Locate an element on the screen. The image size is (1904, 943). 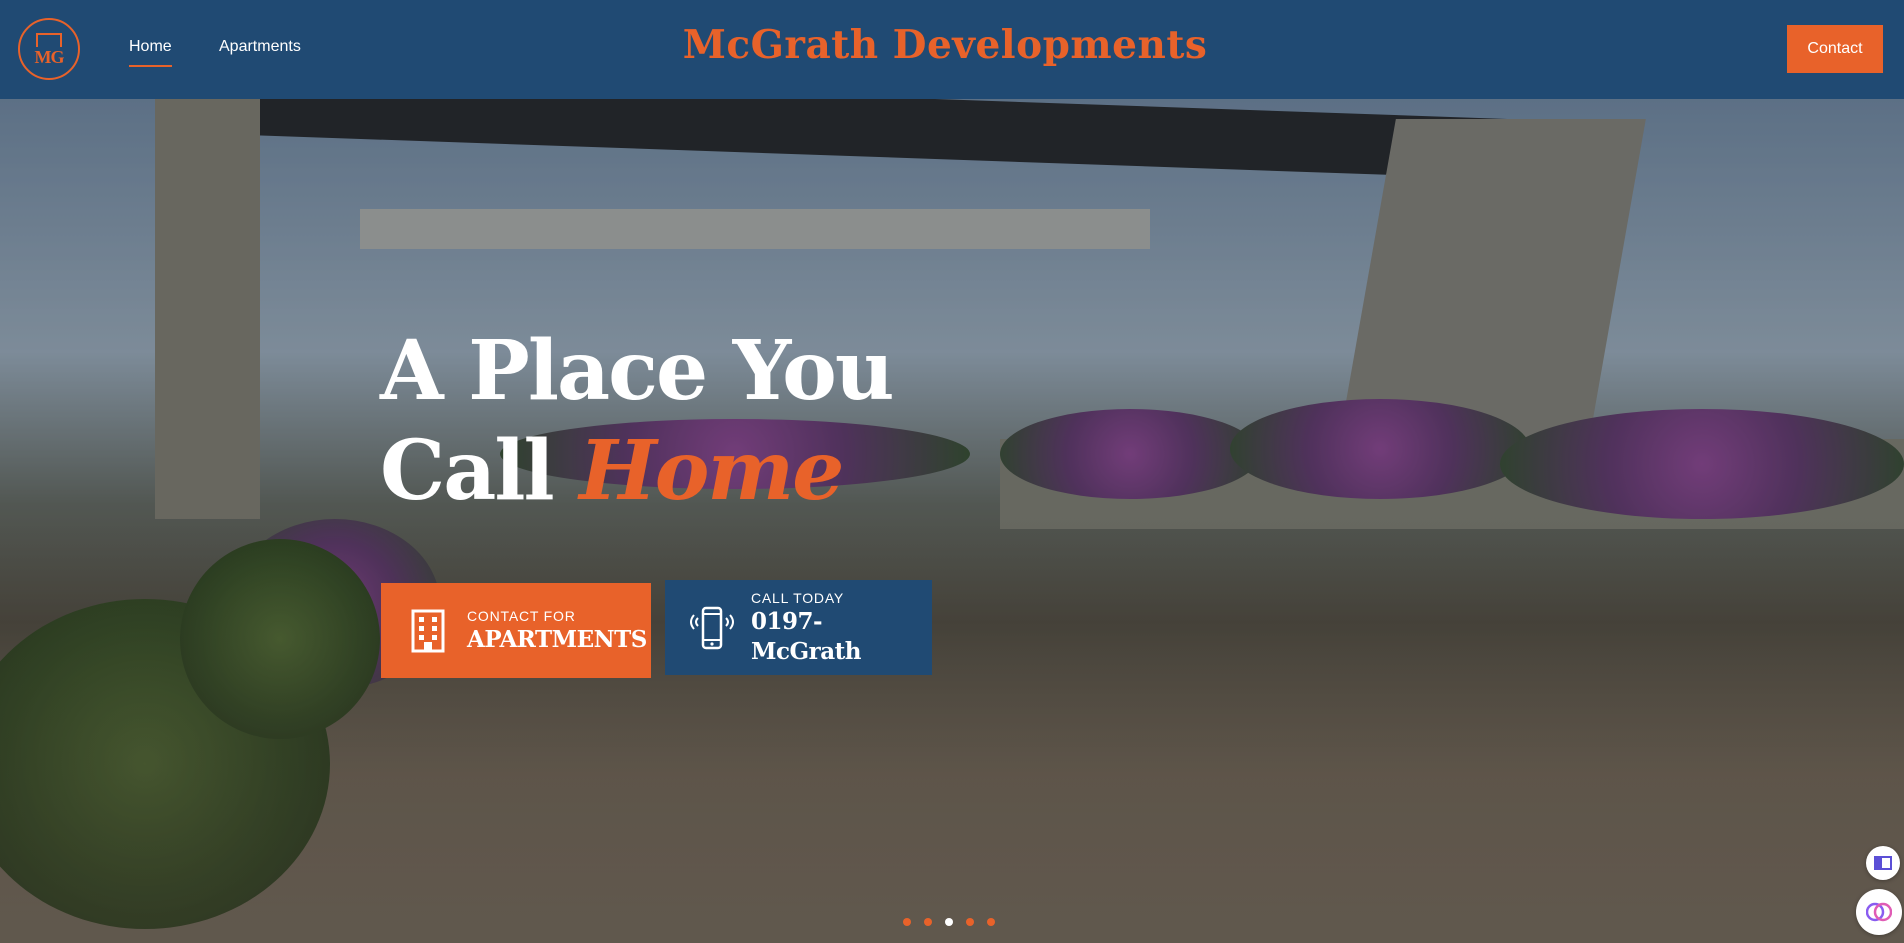
headline-line2-accent: Home is located at coordinates (711, 471).